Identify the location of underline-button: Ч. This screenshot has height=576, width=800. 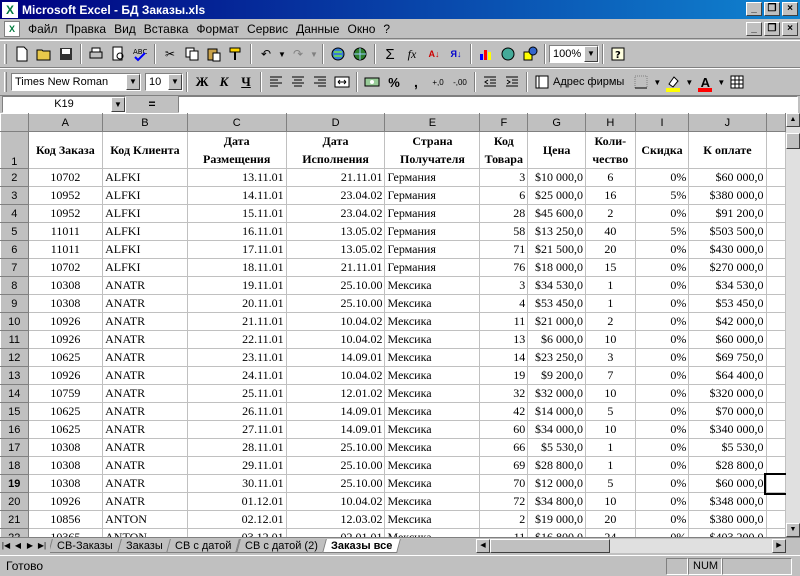
(246, 82).